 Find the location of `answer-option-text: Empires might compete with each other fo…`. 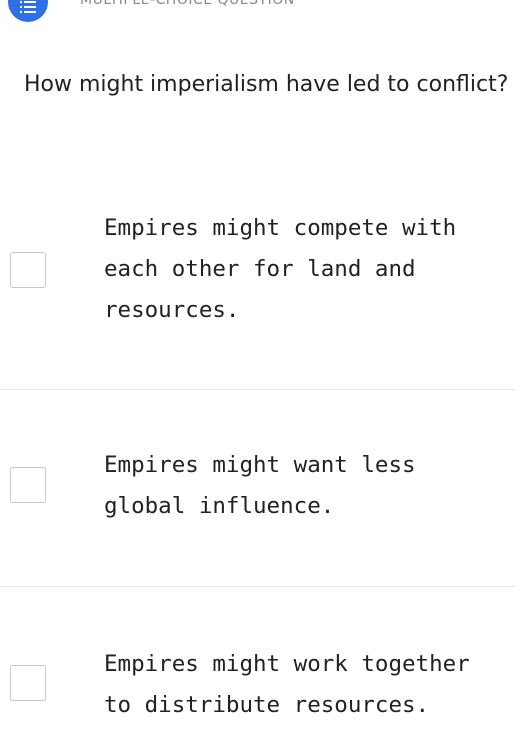

answer-option-text: Empires might compete with each other fo… is located at coordinates (280, 269).